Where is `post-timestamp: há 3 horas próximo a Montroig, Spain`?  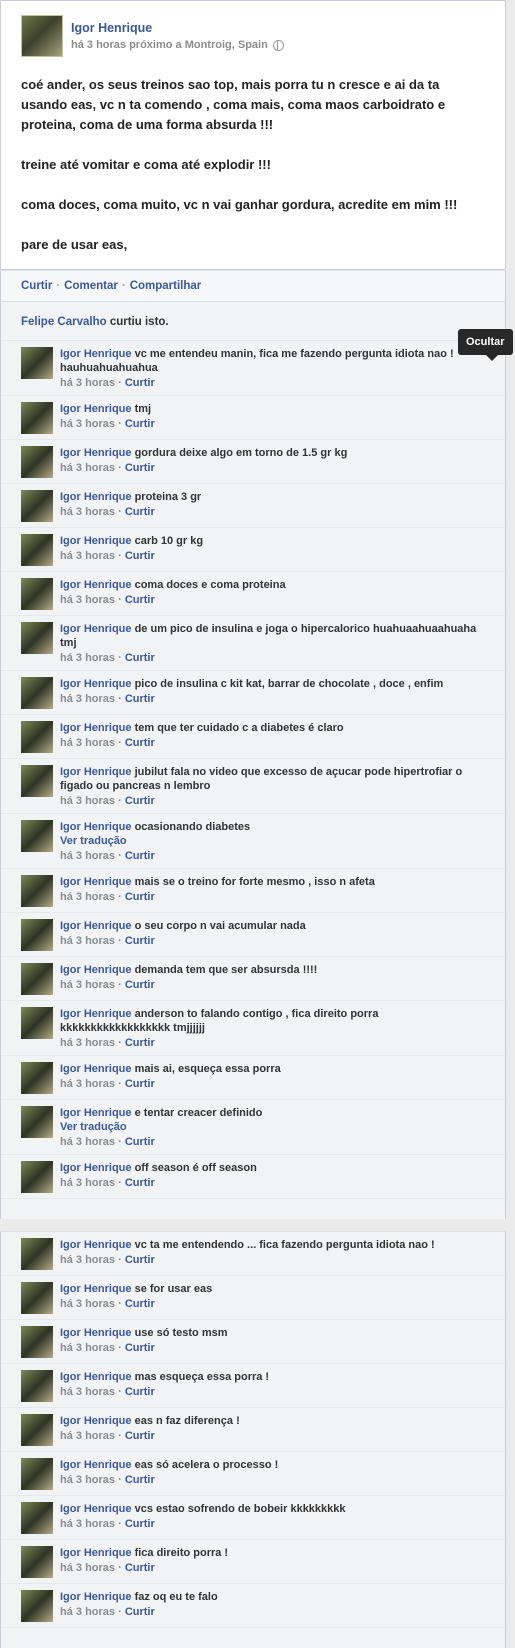
post-timestamp: há 3 horas próximo a Montroig, Spain is located at coordinates (169, 45).